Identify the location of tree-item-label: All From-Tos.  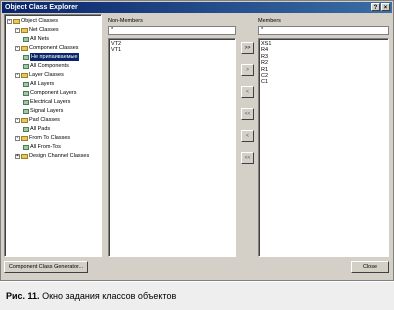
(45, 147).